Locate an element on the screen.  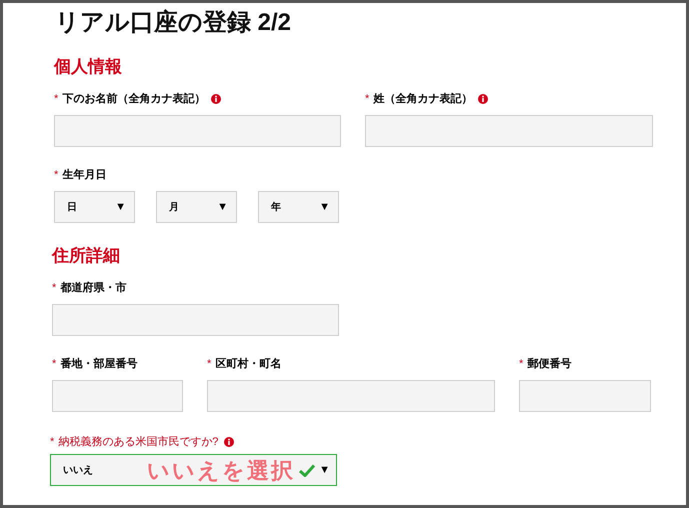
page-title: リアル口座の登録 2/2 is located at coordinates (173, 23).